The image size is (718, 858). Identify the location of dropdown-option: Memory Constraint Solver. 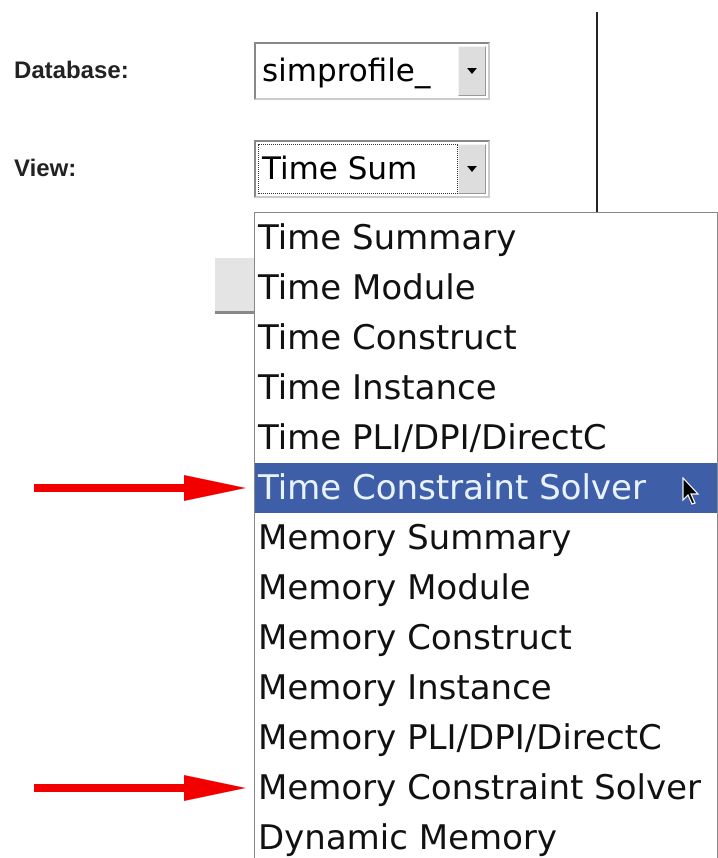
(486, 788).